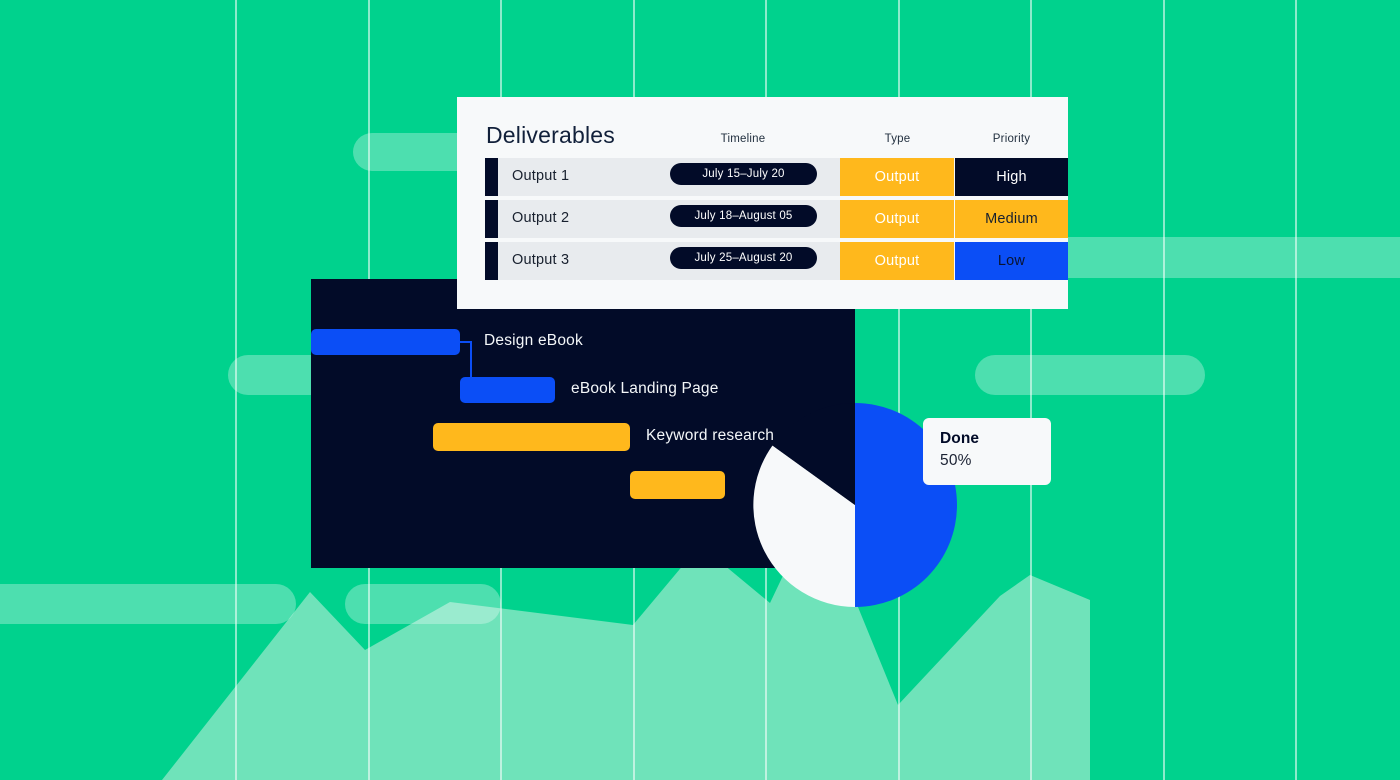 The image size is (1400, 780). Describe the element at coordinates (960, 438) in the screenshot. I see `done-stat-title: Done` at that location.